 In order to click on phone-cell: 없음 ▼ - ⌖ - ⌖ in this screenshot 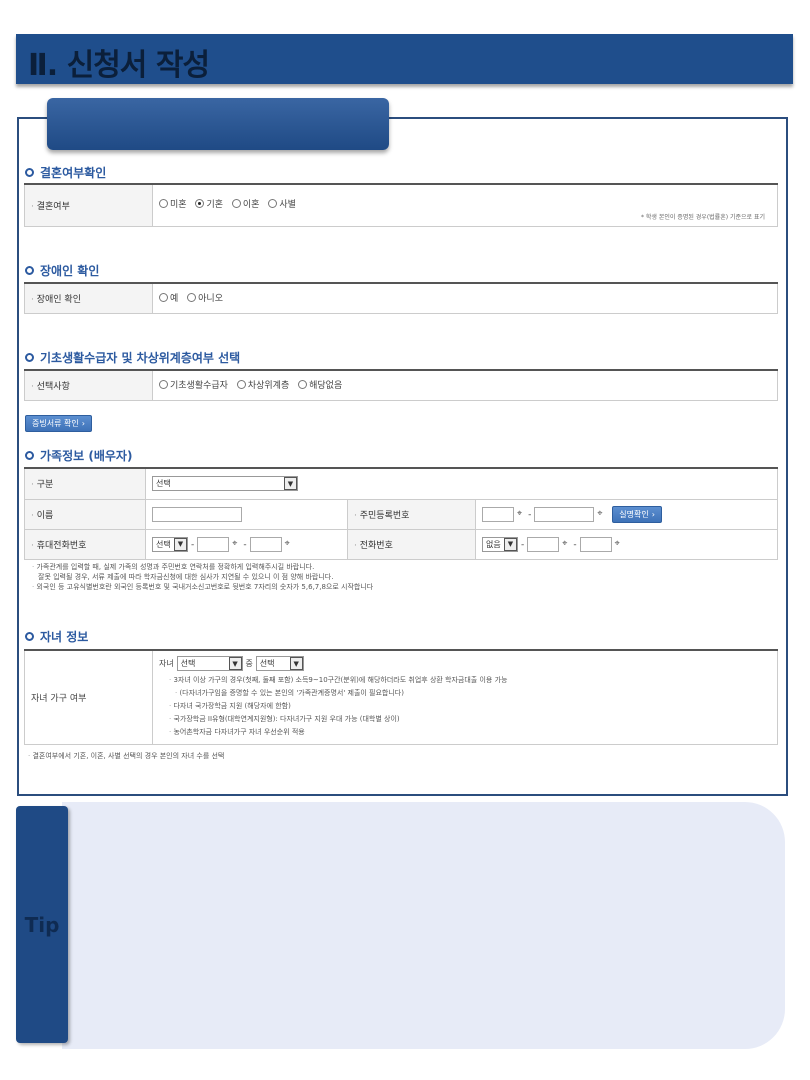, I will do `click(626, 544)`.